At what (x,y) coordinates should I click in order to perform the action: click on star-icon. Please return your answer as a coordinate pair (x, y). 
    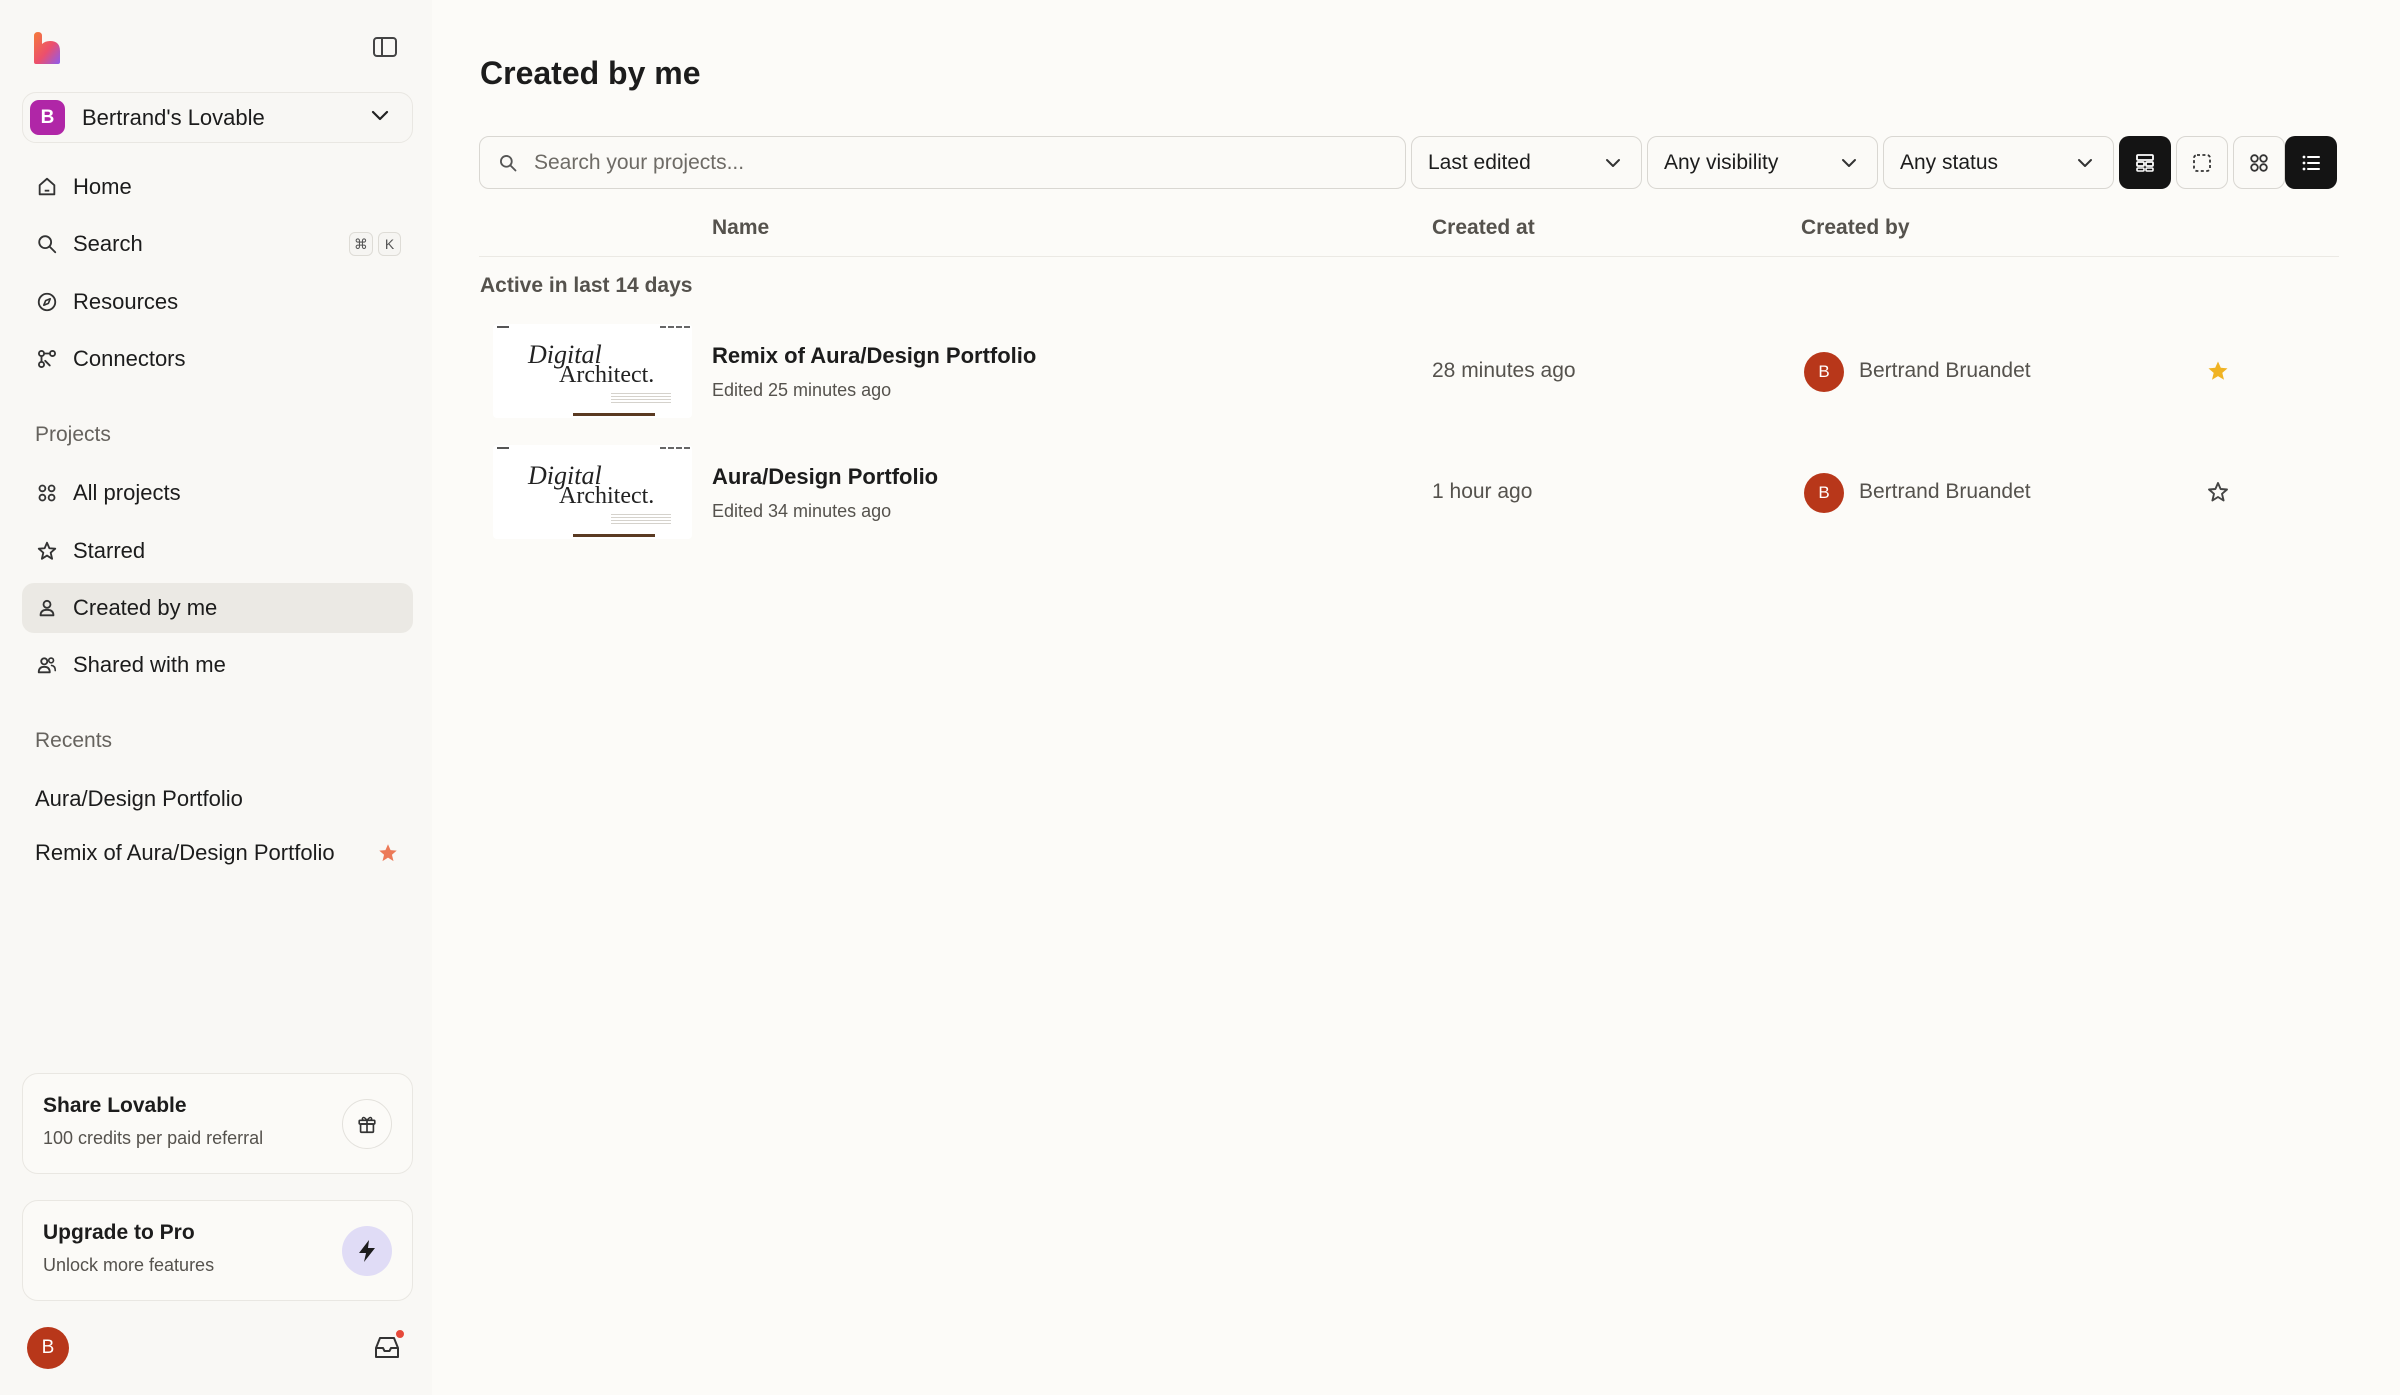
    Looking at the image, I should click on (47, 550).